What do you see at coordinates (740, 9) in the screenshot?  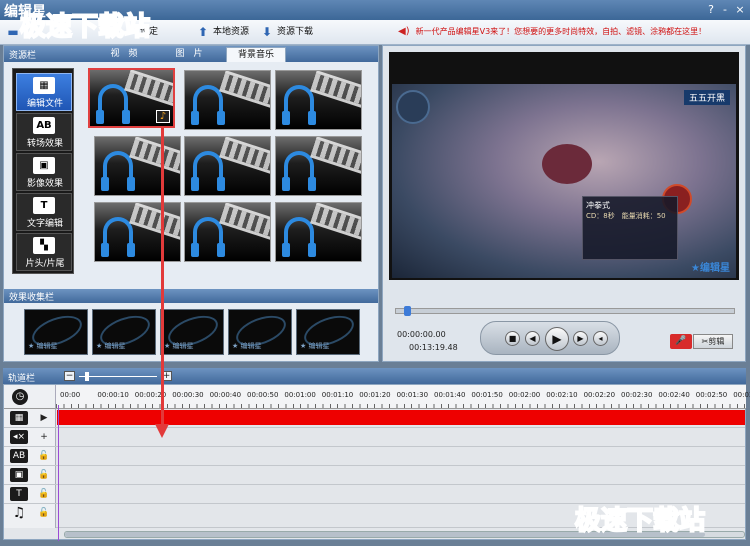 I see `close-button: ×` at bounding box center [740, 9].